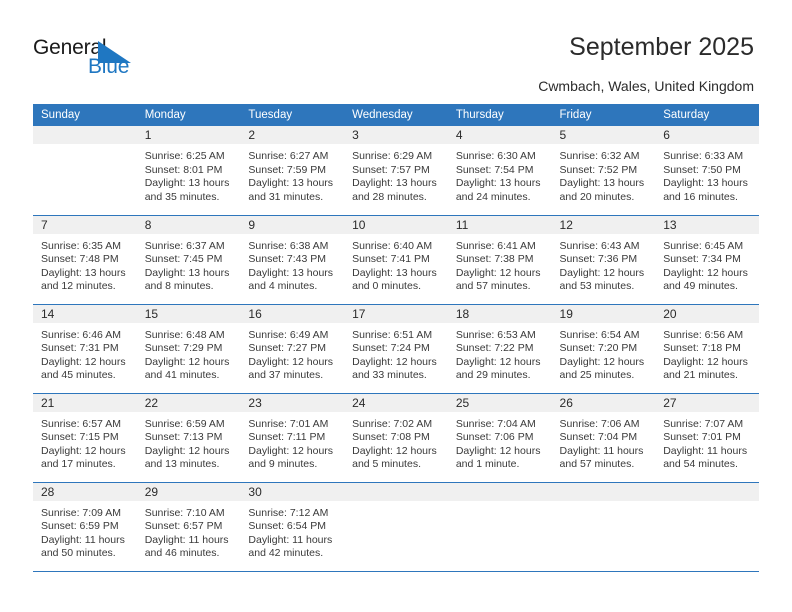 Image resolution: width=792 pixels, height=612 pixels. Describe the element at coordinates (386, 286) in the screenshot. I see `daylight-text-line2: and 0 minutes.` at that location.